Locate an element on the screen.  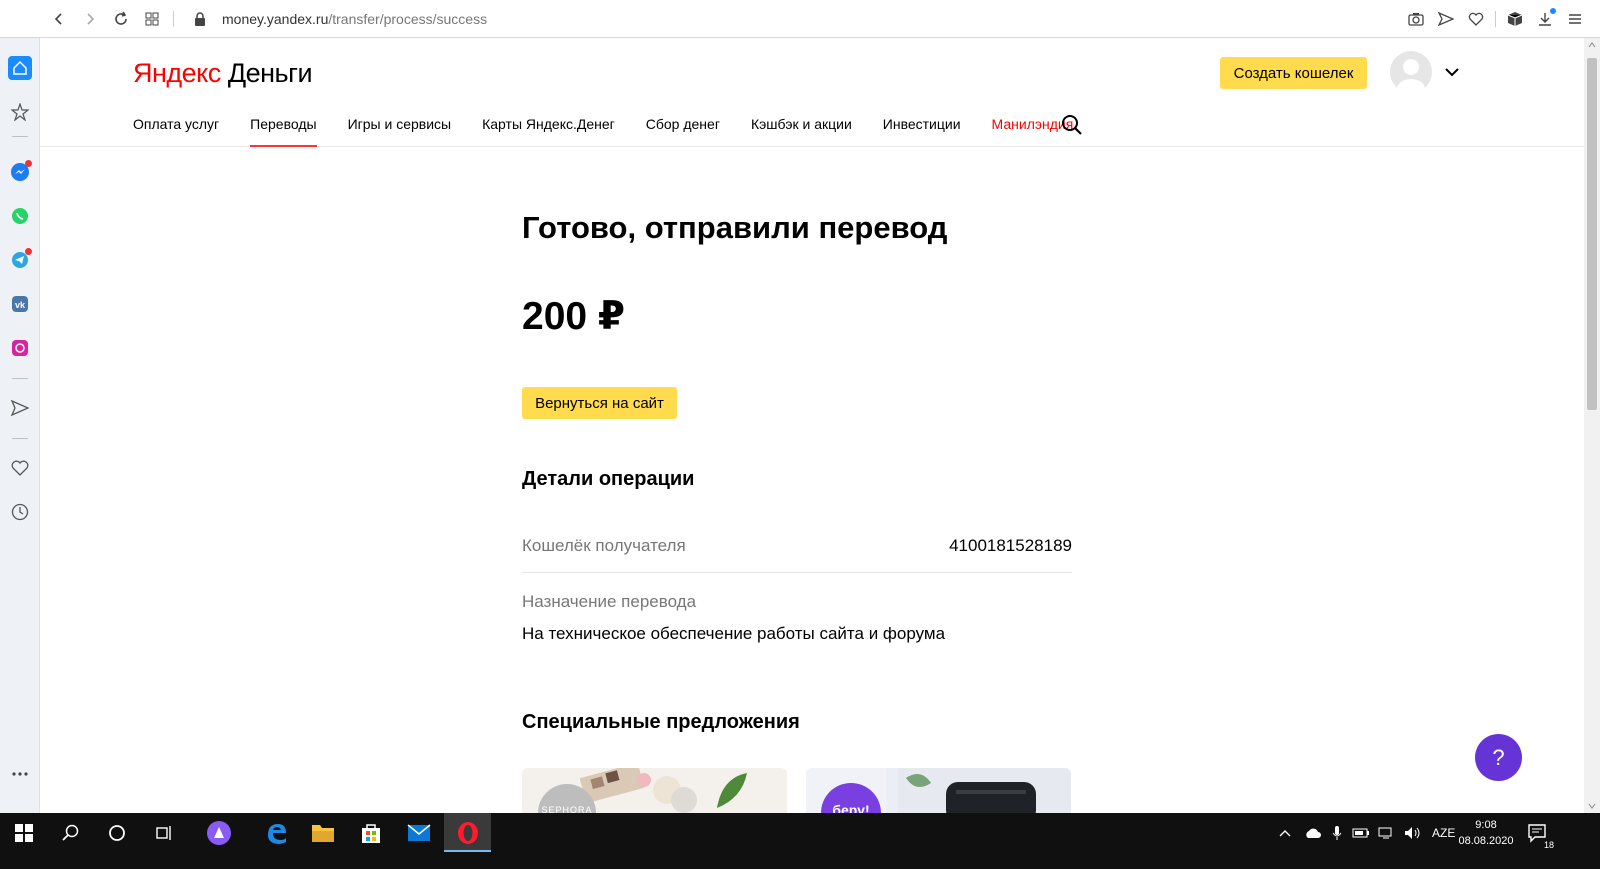
star-icon is located at coordinates (20, 112).